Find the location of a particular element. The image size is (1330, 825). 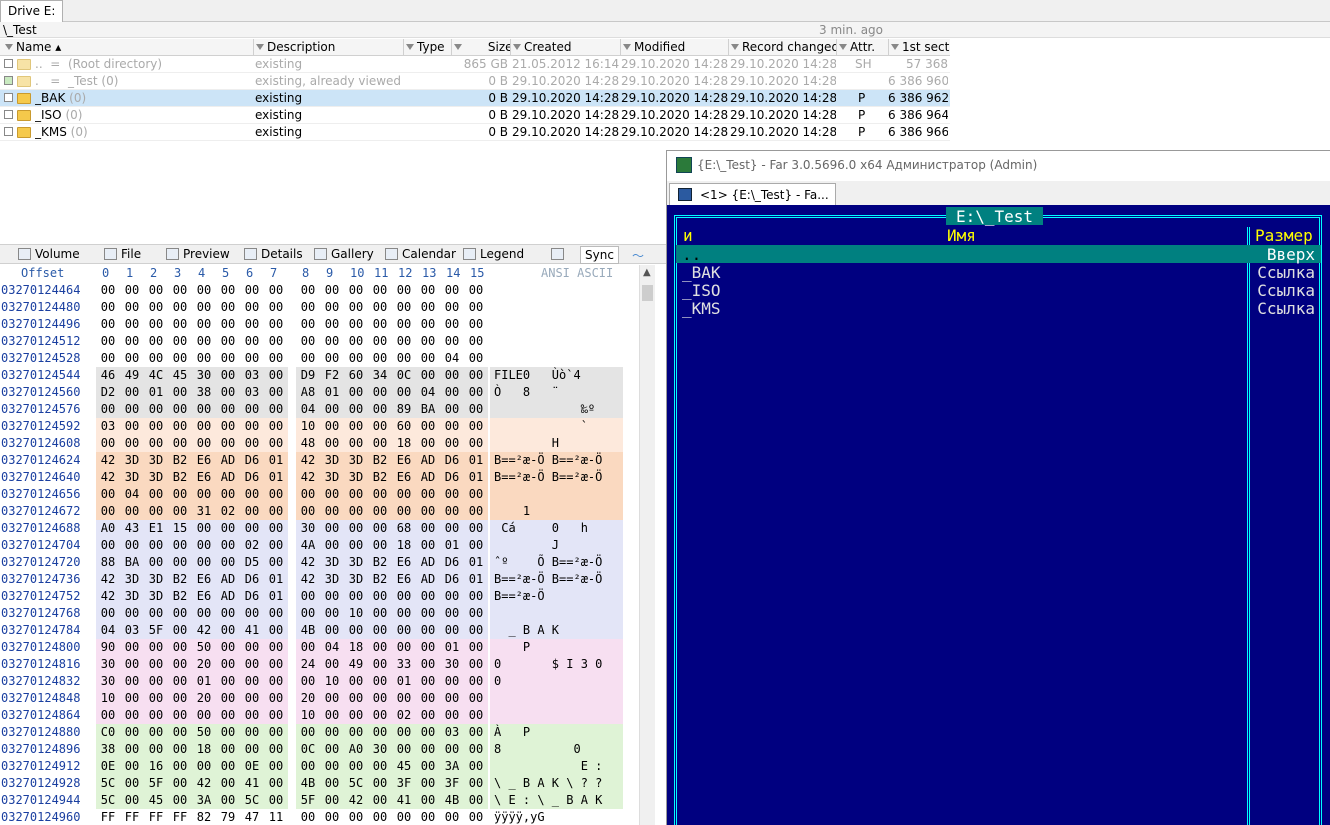

hex-byte: 15 is located at coordinates (180, 528).